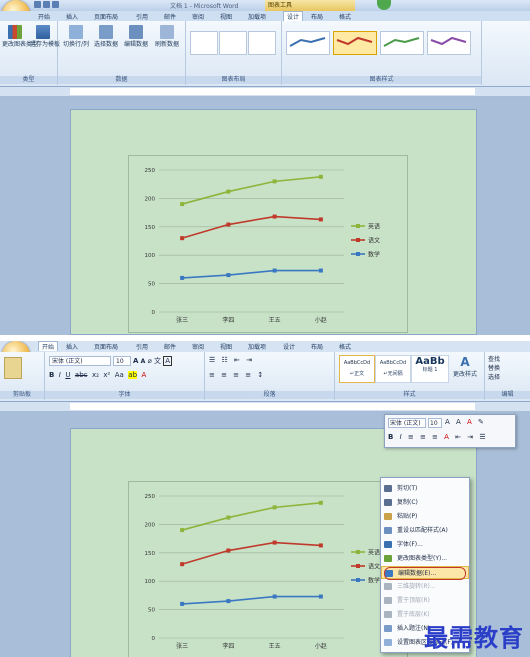 This screenshot has width=530, height=657. Describe the element at coordinates (494, 359) in the screenshot. I see `find-button: 查找` at that location.